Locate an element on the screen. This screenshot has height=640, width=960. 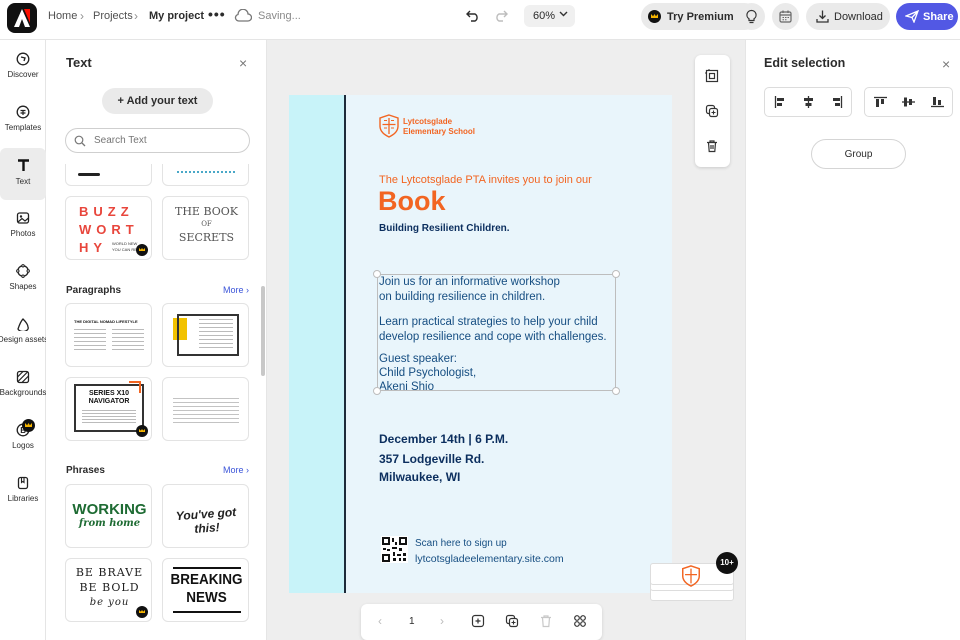
more-link-phrases: More › is located at coordinates (236, 470).